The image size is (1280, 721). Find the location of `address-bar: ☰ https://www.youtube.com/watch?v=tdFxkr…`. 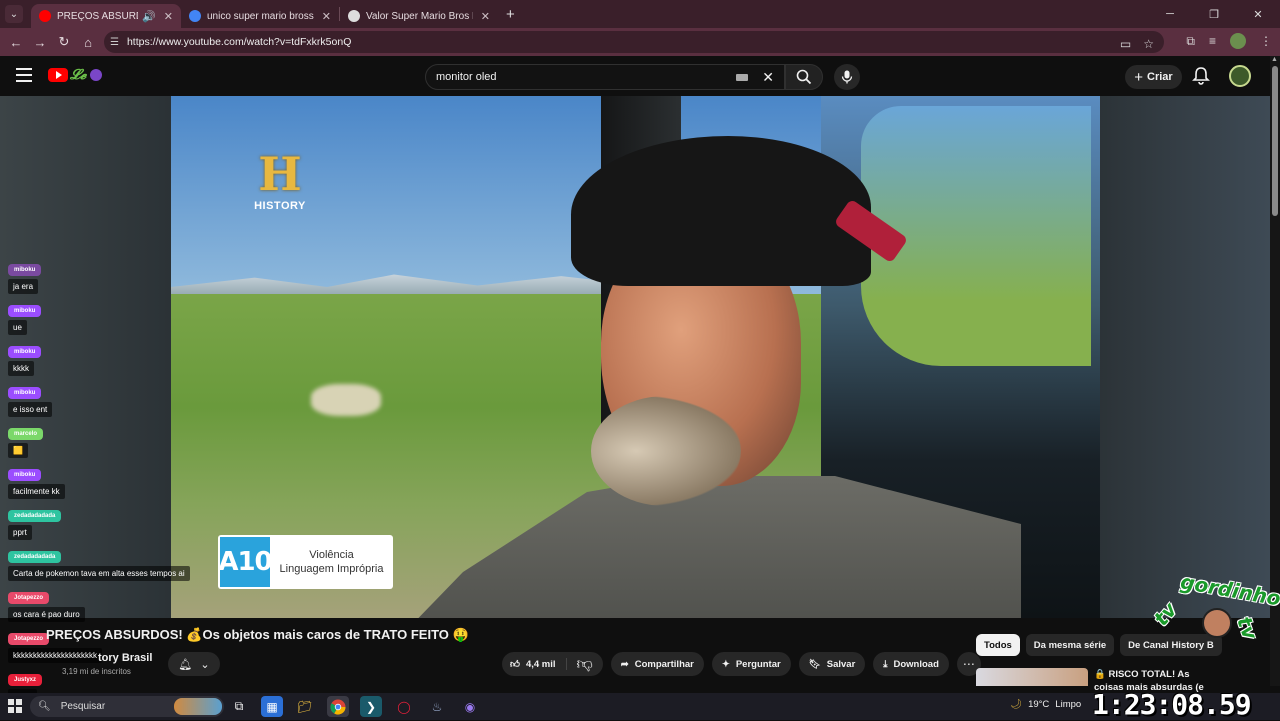

address-bar: ☰ https://www.youtube.com/watch?v=tdFxkr… is located at coordinates (634, 42).